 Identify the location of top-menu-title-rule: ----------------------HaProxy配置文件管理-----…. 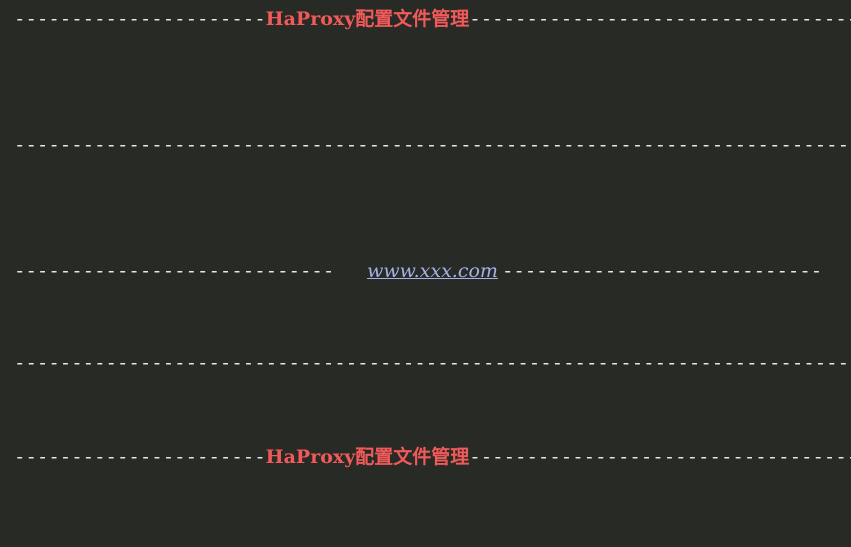
(425, 19).